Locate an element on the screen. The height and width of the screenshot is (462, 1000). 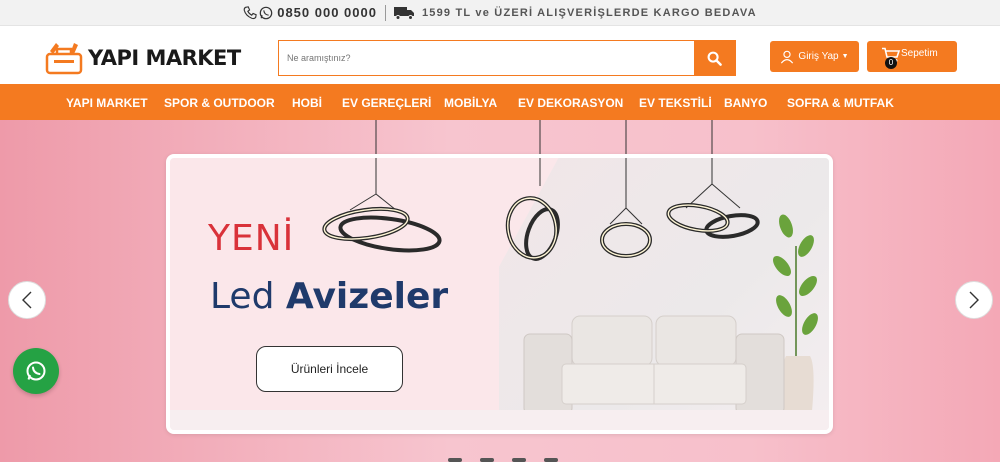
site-logo: YAPI MARKET is located at coordinates (142, 58).